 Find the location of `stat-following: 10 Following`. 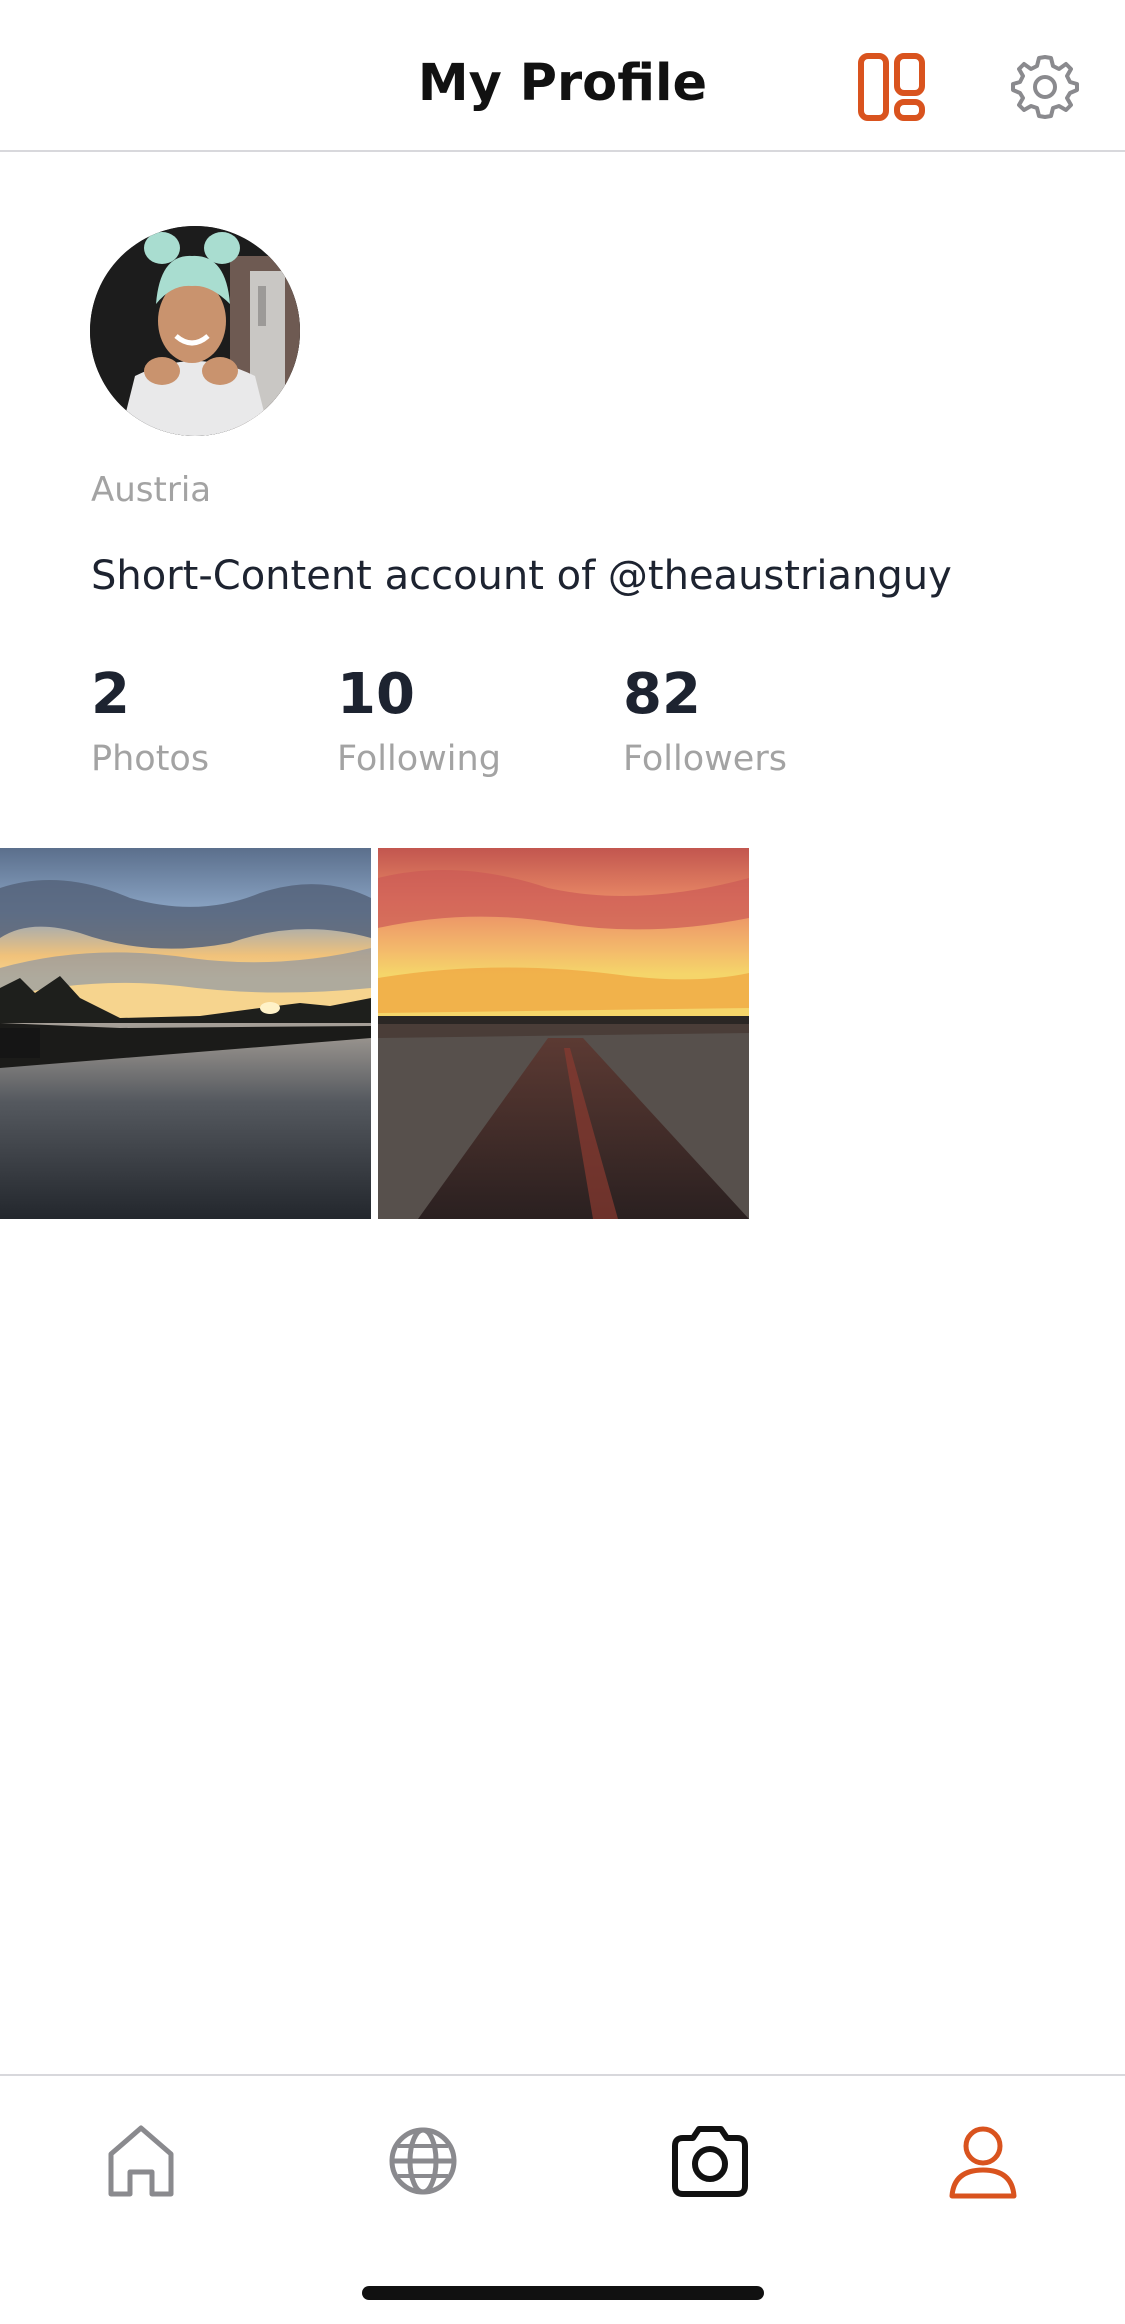

stat-following: 10 Following is located at coordinates (419, 721).